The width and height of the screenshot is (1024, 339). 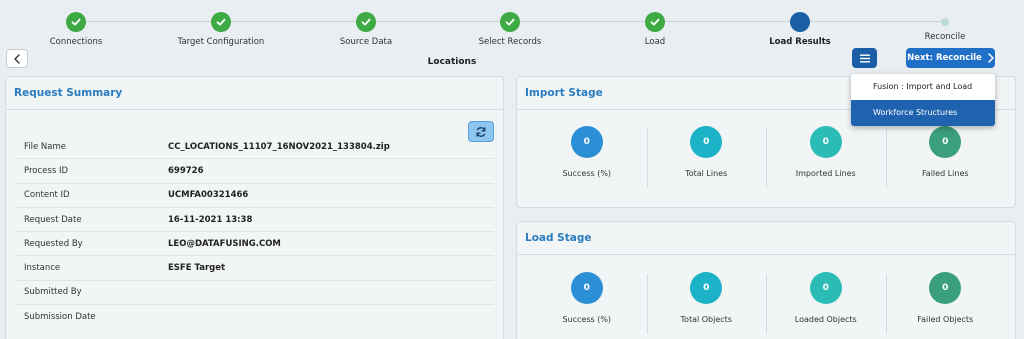 What do you see at coordinates (945, 27) in the screenshot?
I see `step-reconcile: Reconcile` at bounding box center [945, 27].